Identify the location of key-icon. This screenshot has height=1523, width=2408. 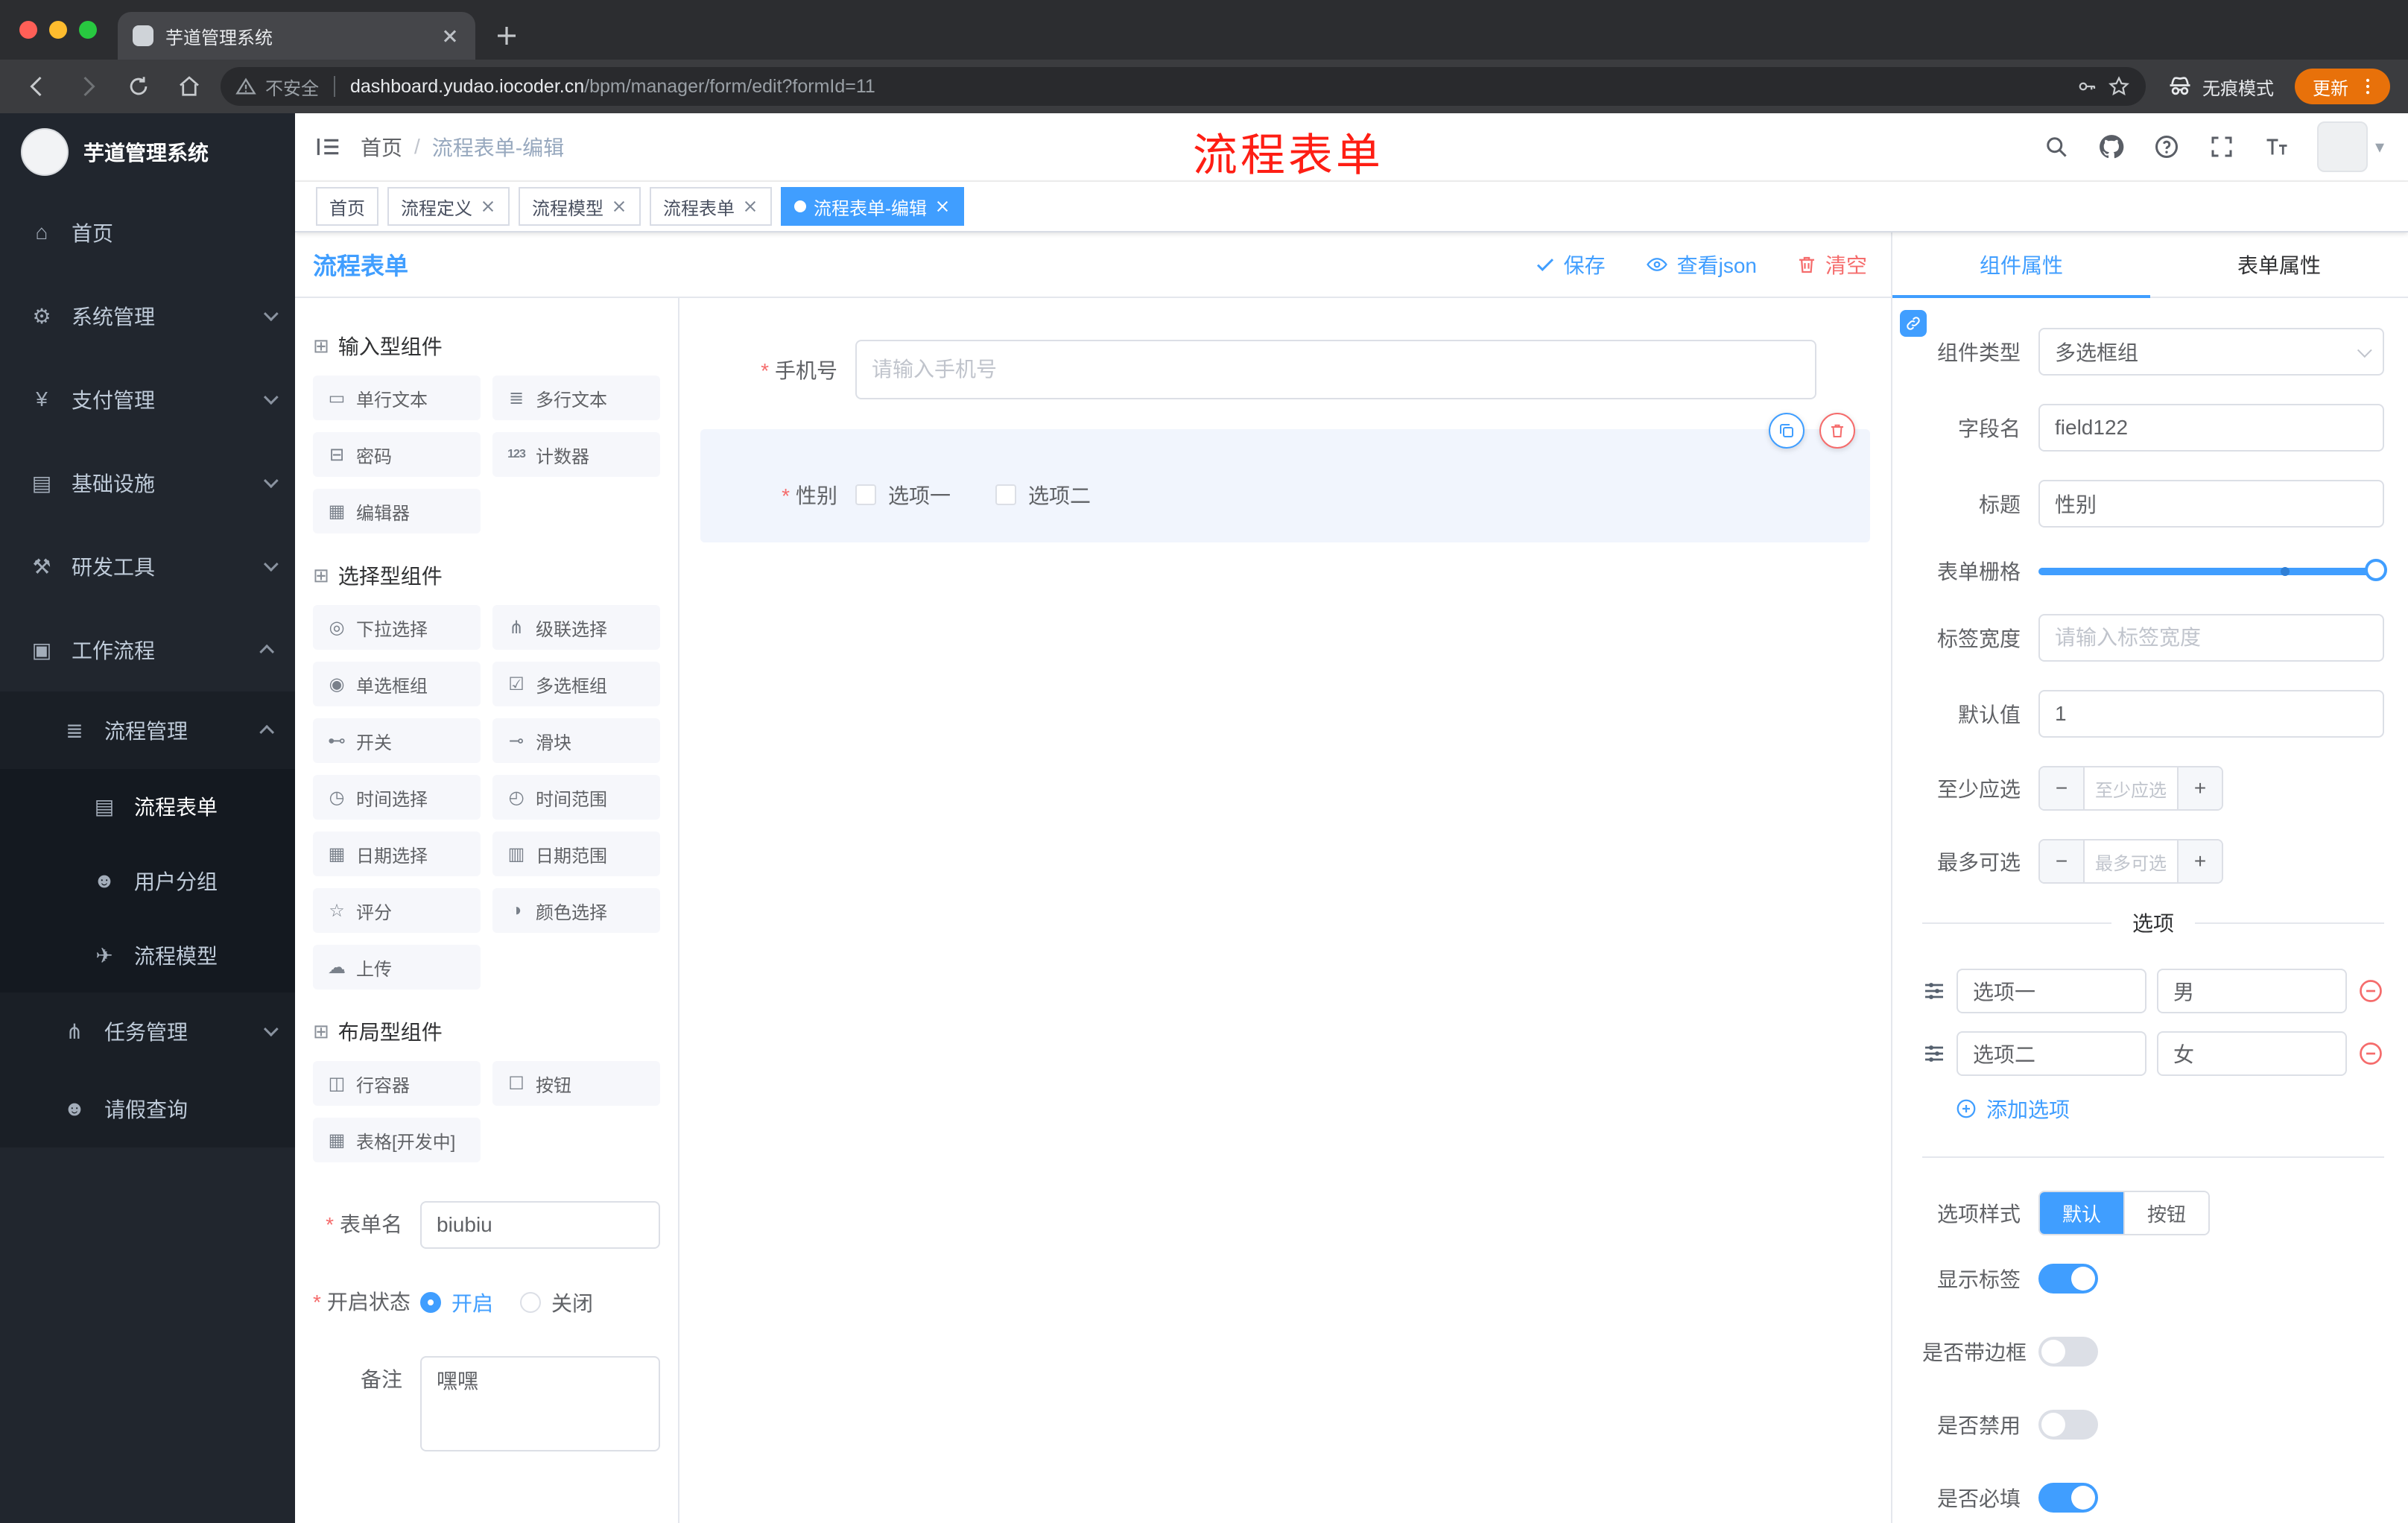
(2087, 87).